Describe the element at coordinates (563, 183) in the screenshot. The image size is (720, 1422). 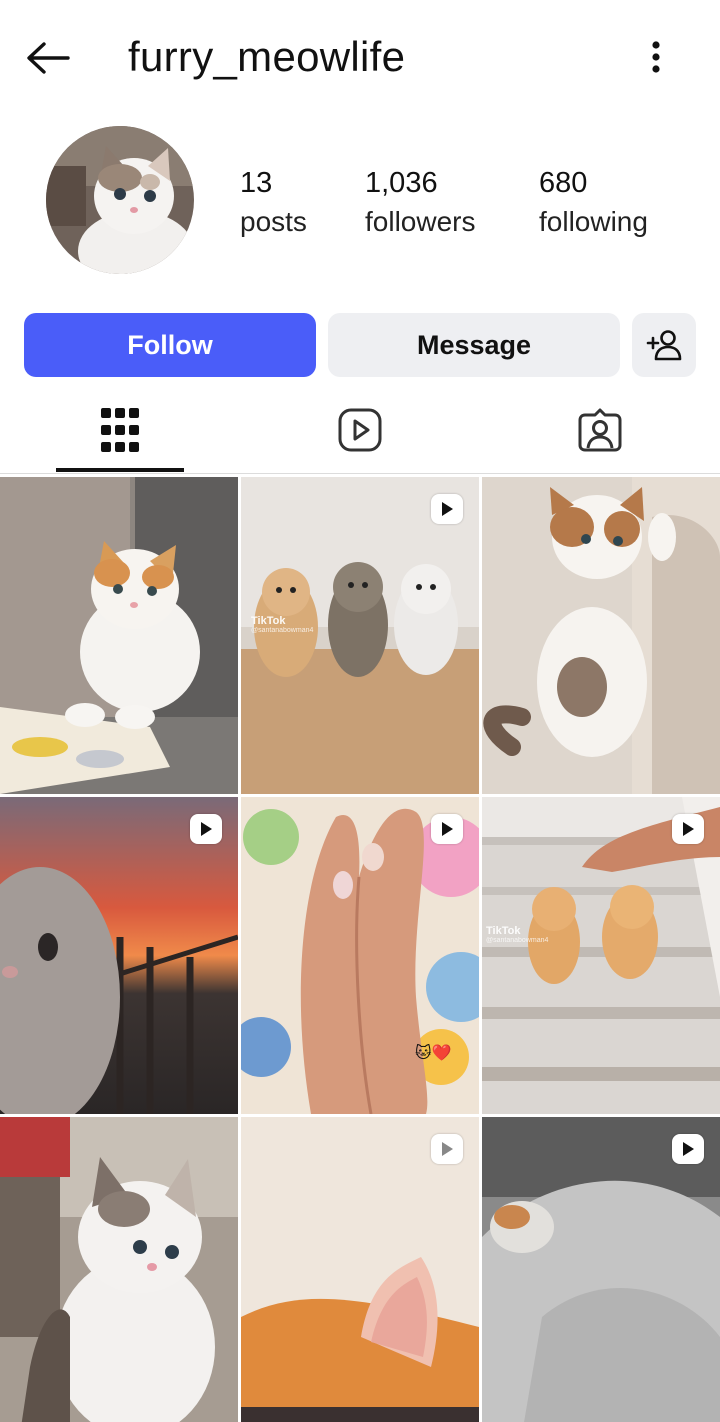
I see `following-count: 680` at that location.